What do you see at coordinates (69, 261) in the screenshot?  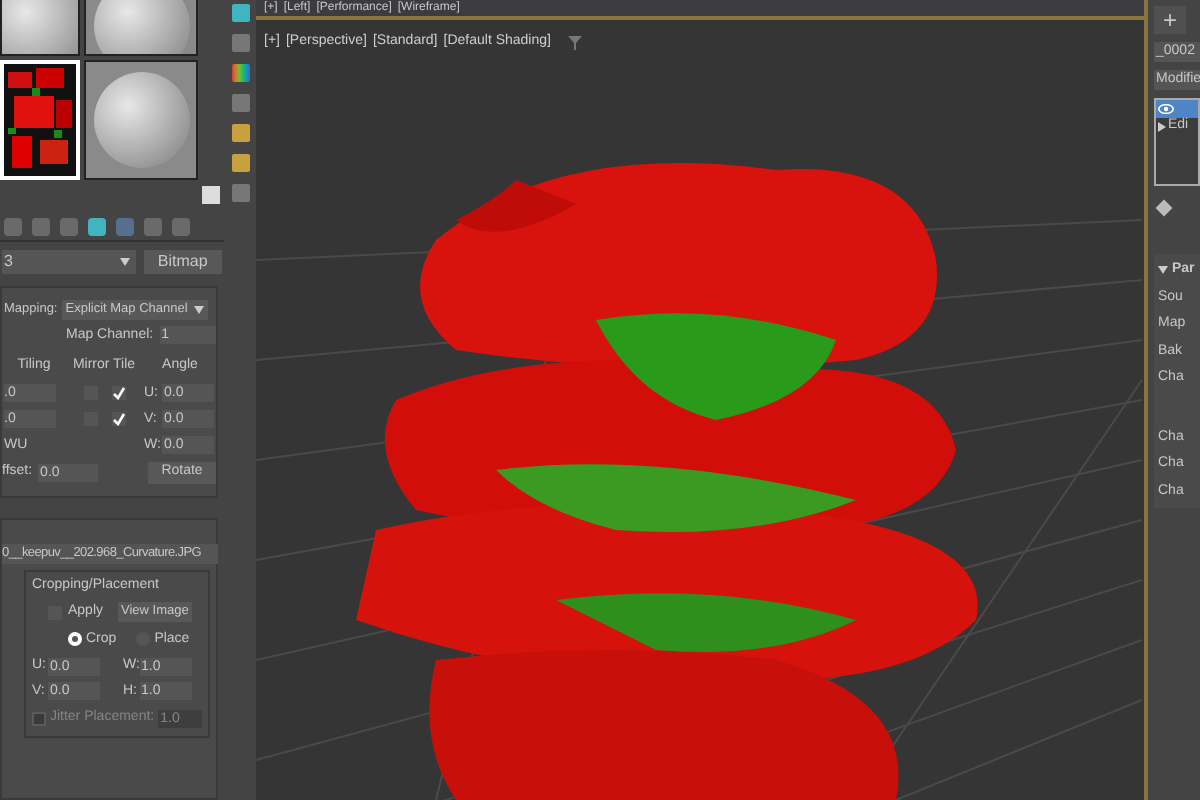 I see `map-name-dropdown: 3` at bounding box center [69, 261].